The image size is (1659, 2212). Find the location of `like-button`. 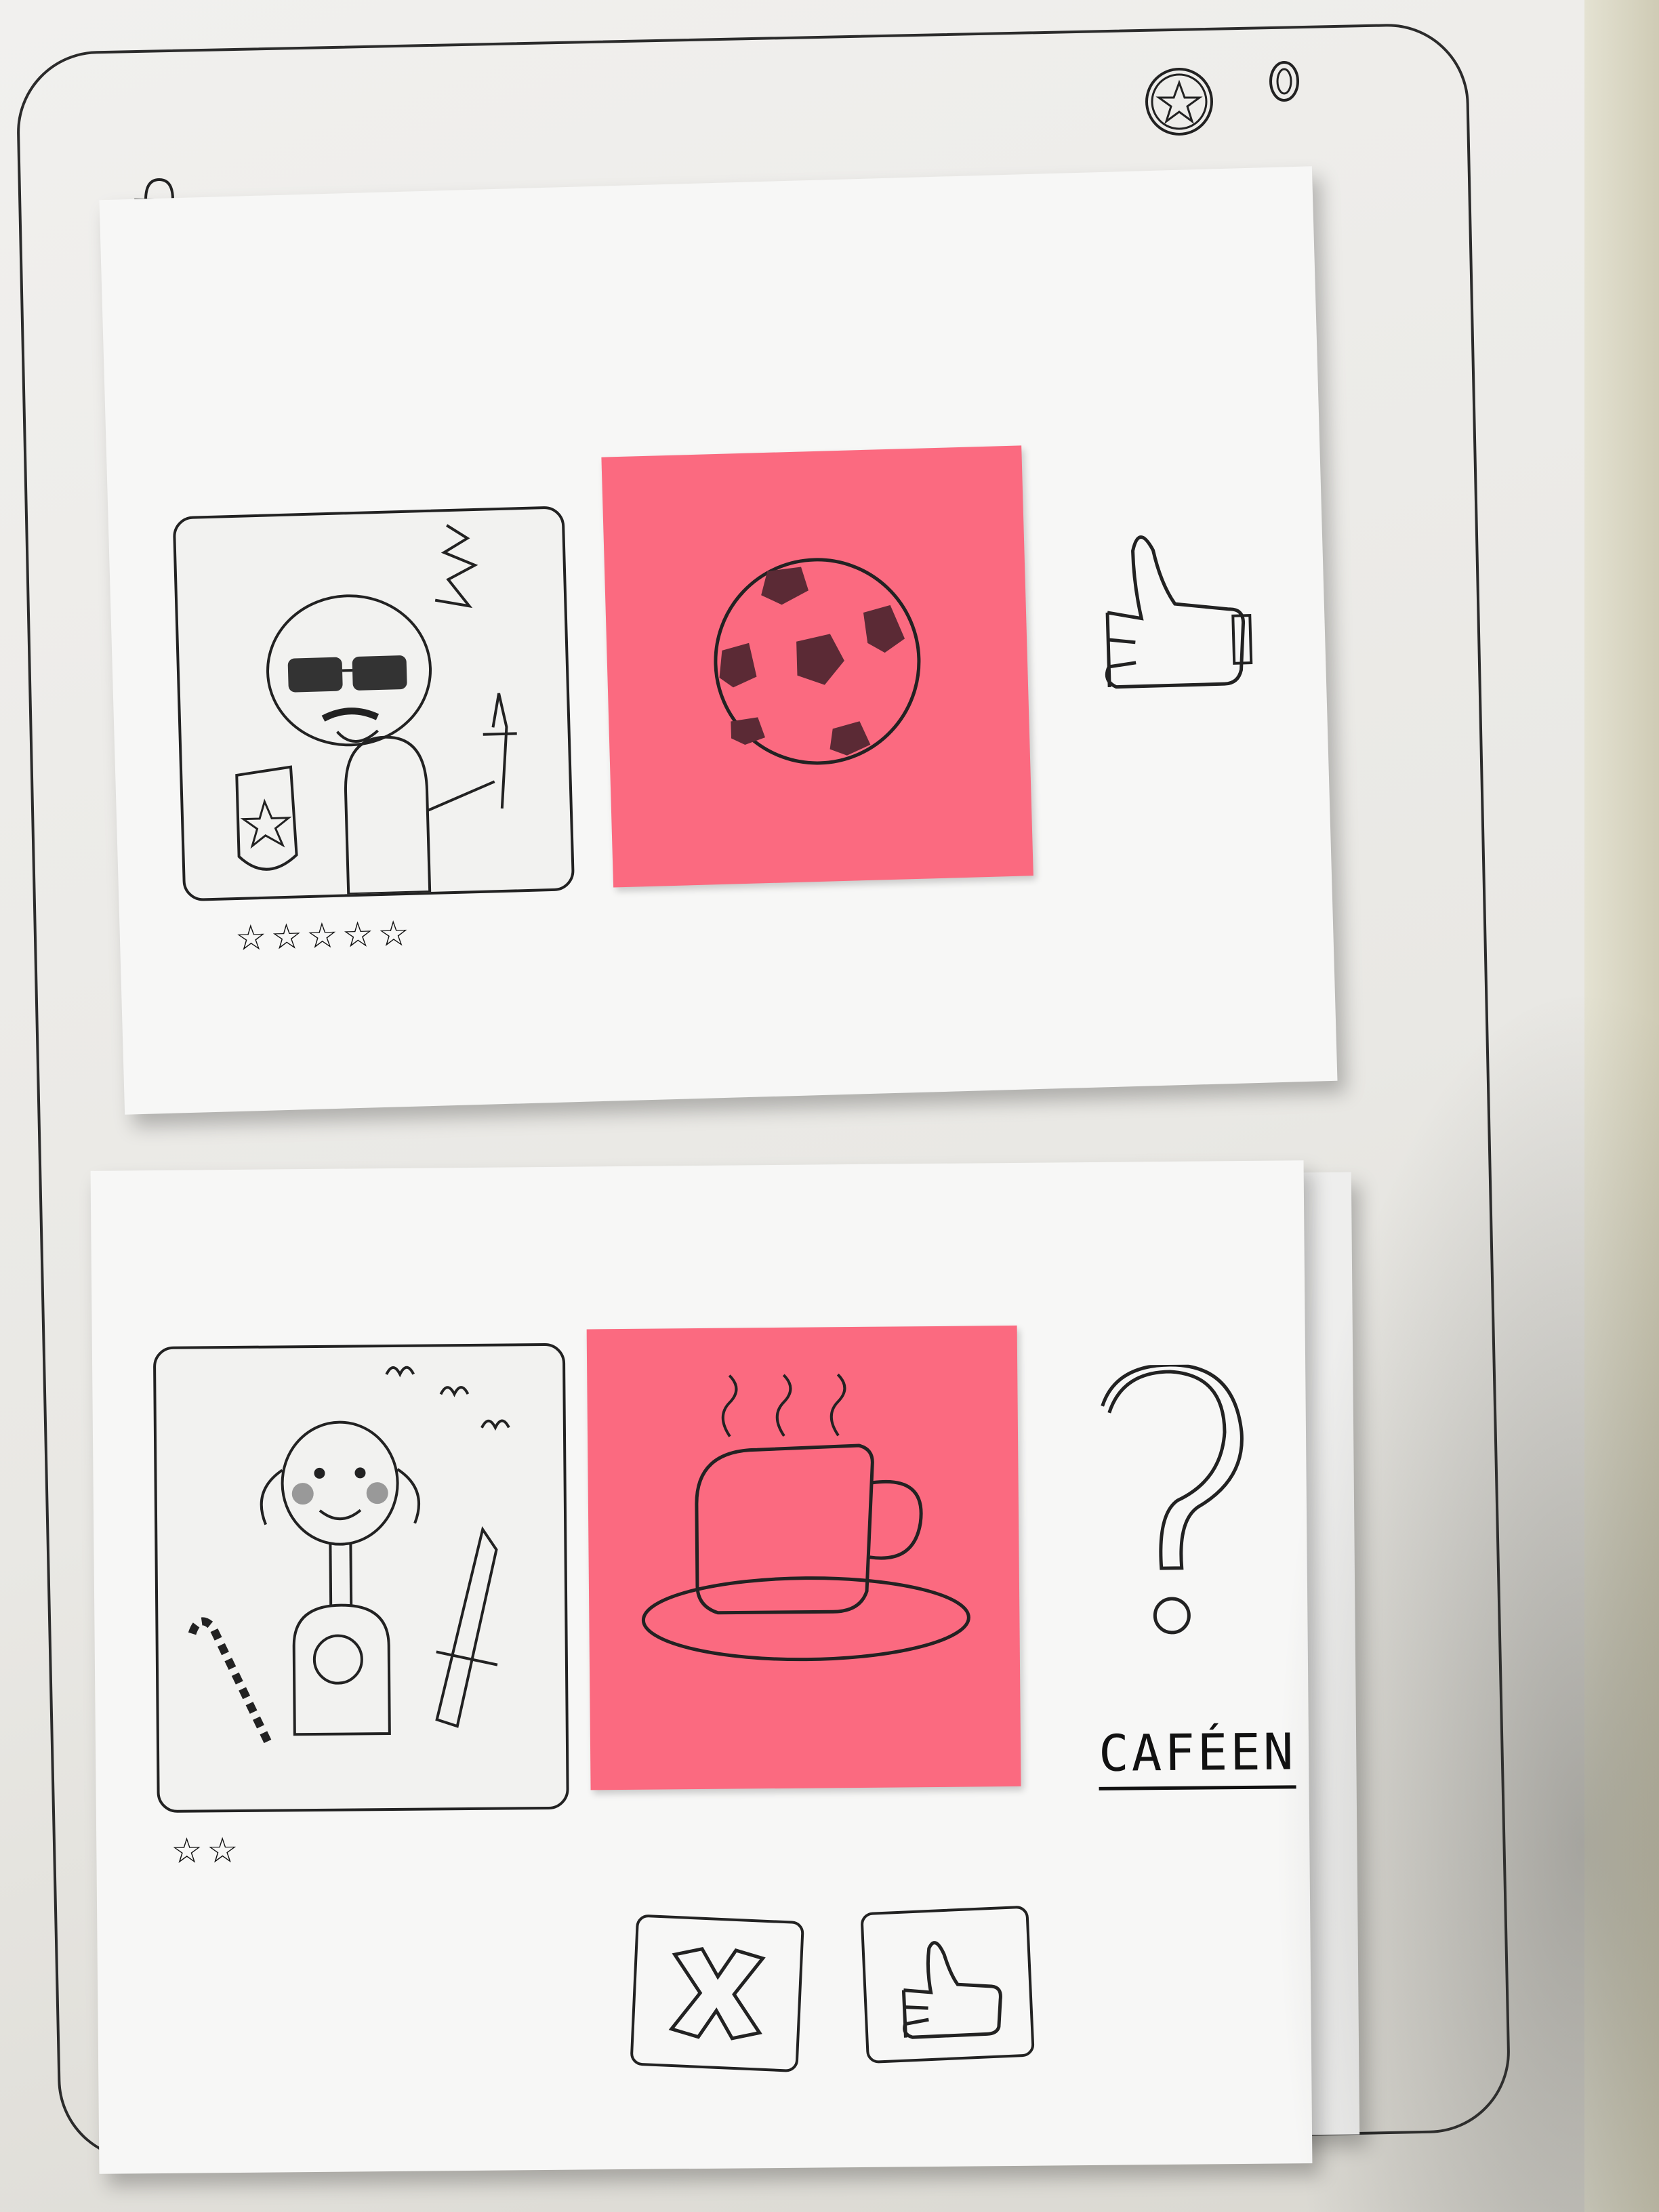

like-button is located at coordinates (947, 1984).